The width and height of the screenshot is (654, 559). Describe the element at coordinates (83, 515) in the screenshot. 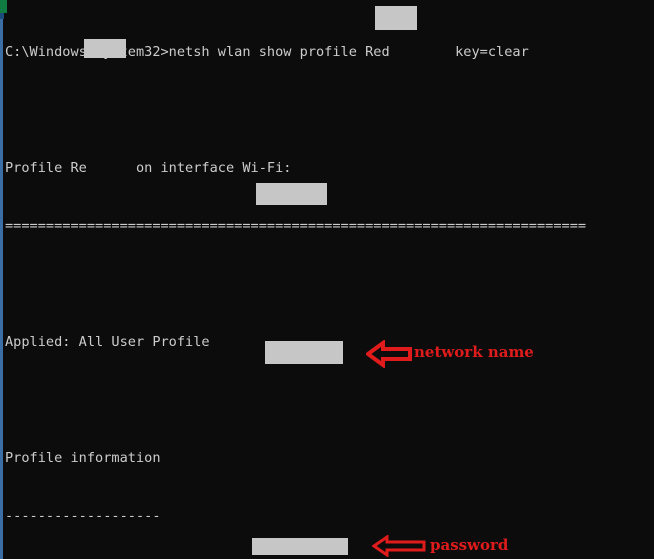

I see `section-rule-profile-information: -------------------` at that location.